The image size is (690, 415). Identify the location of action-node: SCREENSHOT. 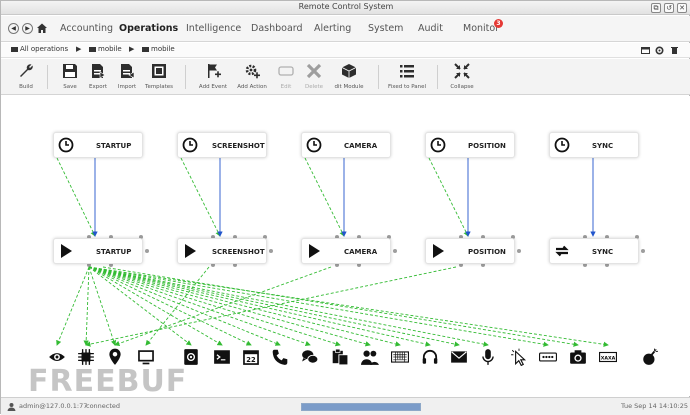
(222, 251).